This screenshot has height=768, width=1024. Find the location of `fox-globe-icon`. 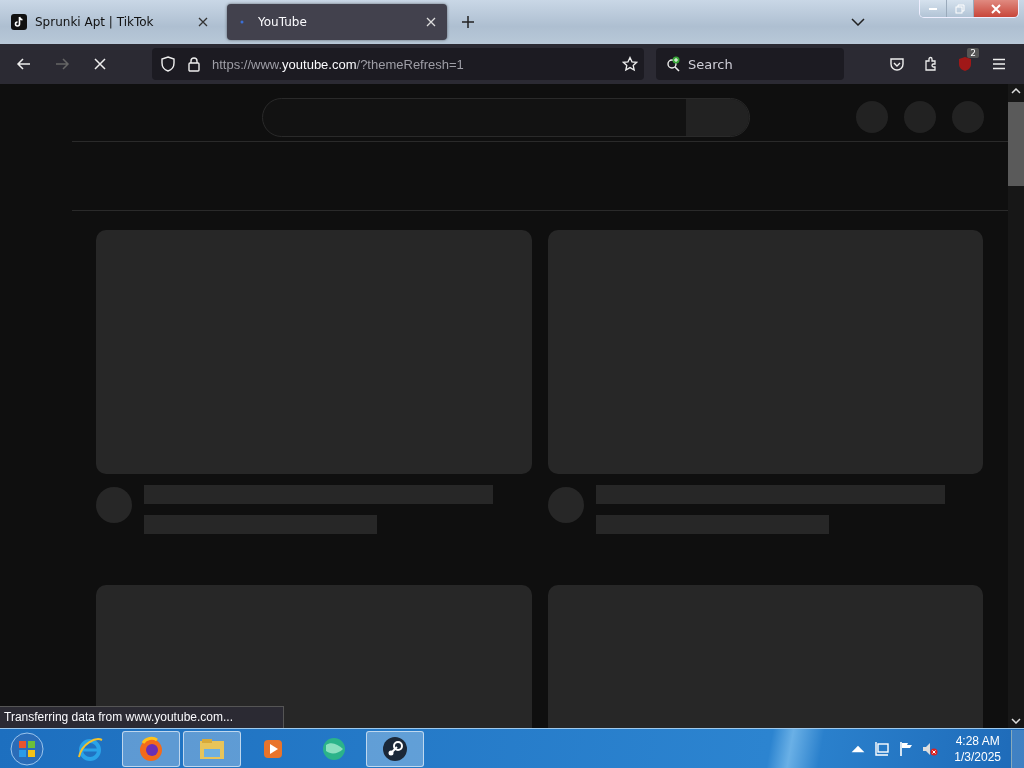

fox-globe-icon is located at coordinates (151, 748).